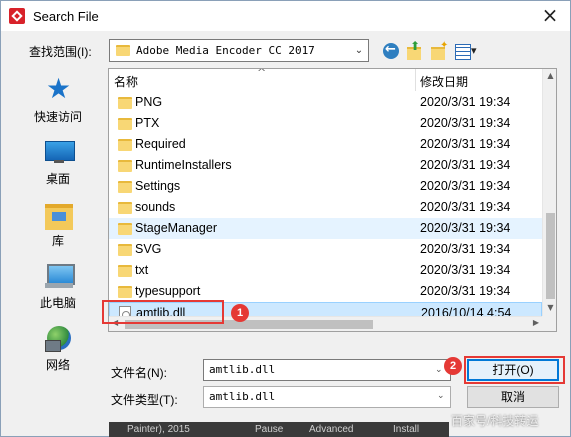 The image size is (571, 437). What do you see at coordinates (453, 366) in the screenshot?
I see `annotation-badge-2: 2` at bounding box center [453, 366].